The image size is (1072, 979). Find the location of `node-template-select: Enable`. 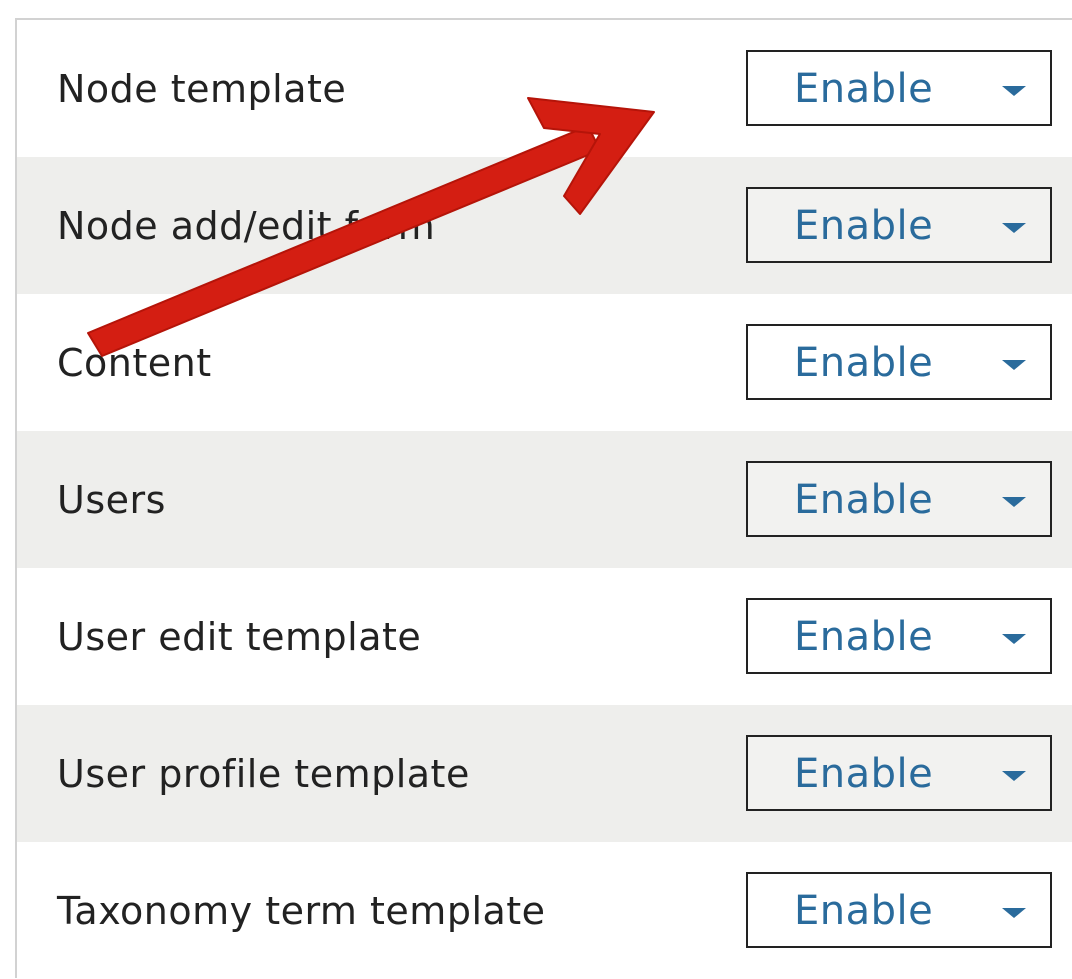

node-template-select: Enable is located at coordinates (899, 88).